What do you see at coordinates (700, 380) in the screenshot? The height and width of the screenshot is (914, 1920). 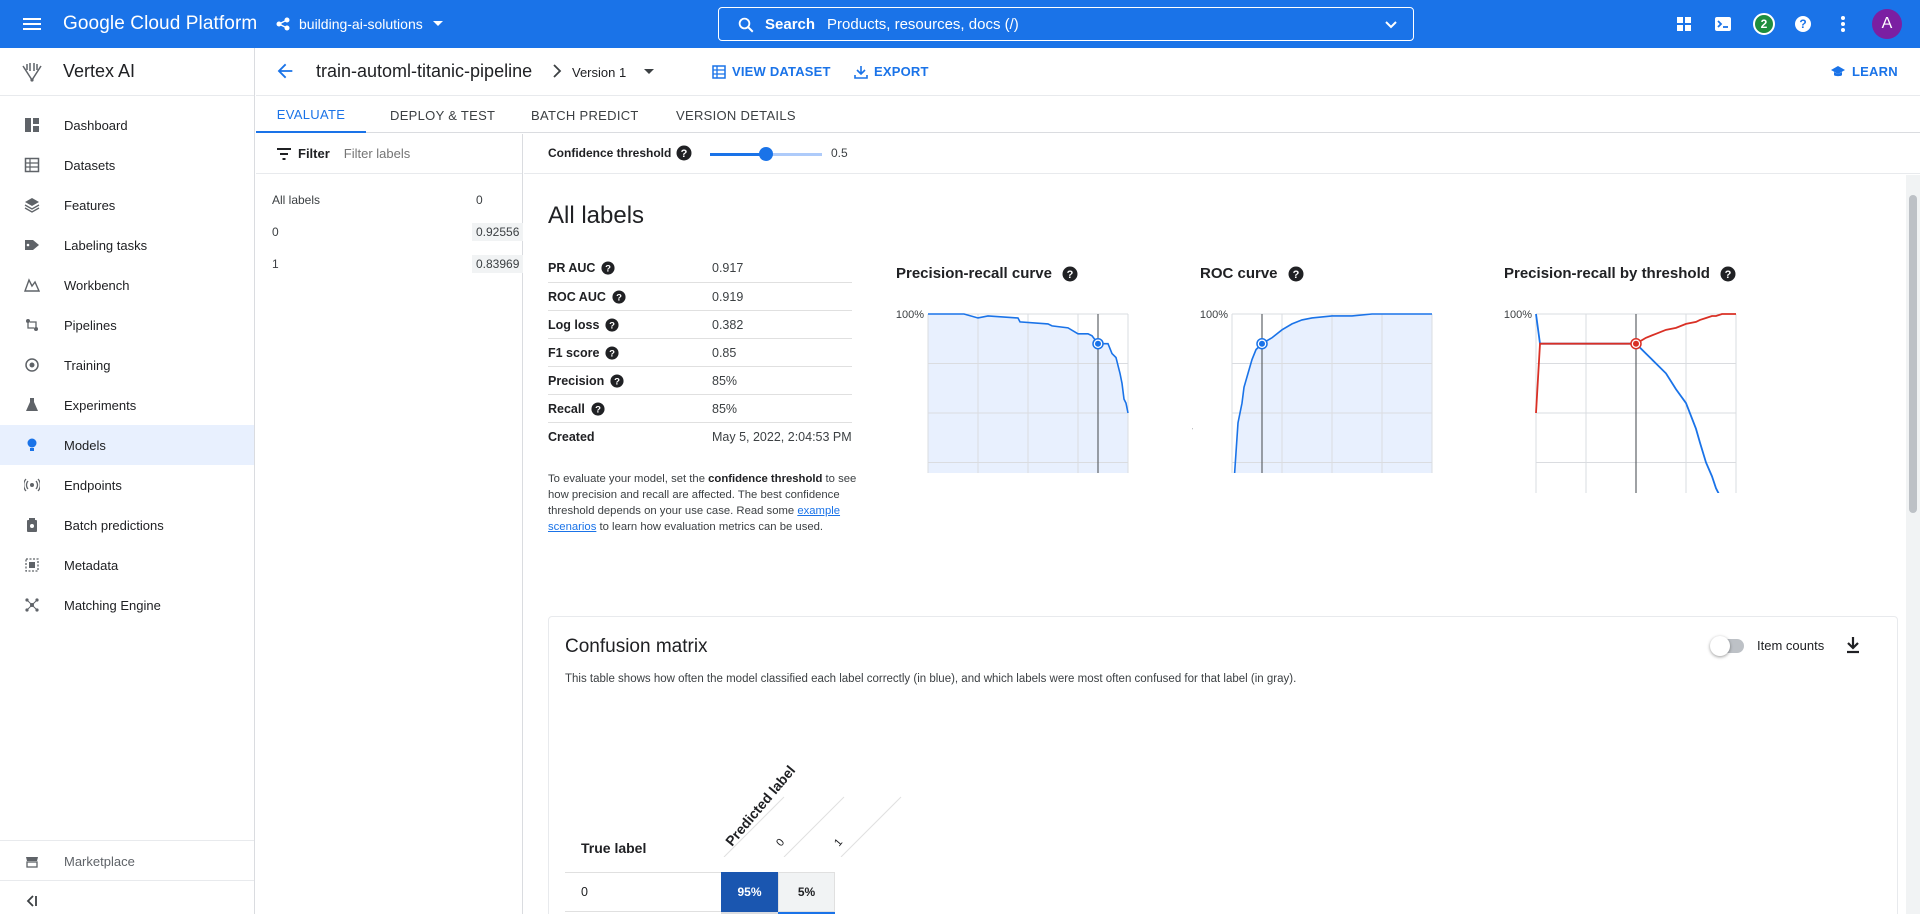 I see `metric-row: Precision? 85%` at bounding box center [700, 380].